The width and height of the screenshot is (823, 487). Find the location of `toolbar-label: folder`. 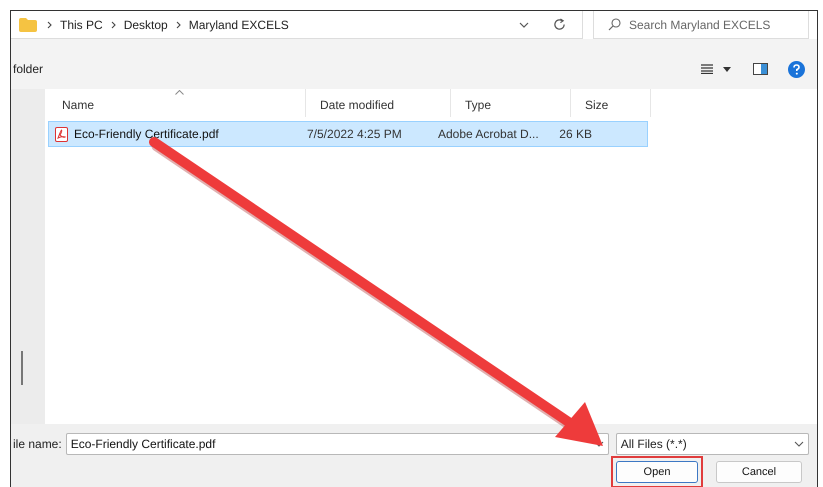

toolbar-label: folder is located at coordinates (28, 69).